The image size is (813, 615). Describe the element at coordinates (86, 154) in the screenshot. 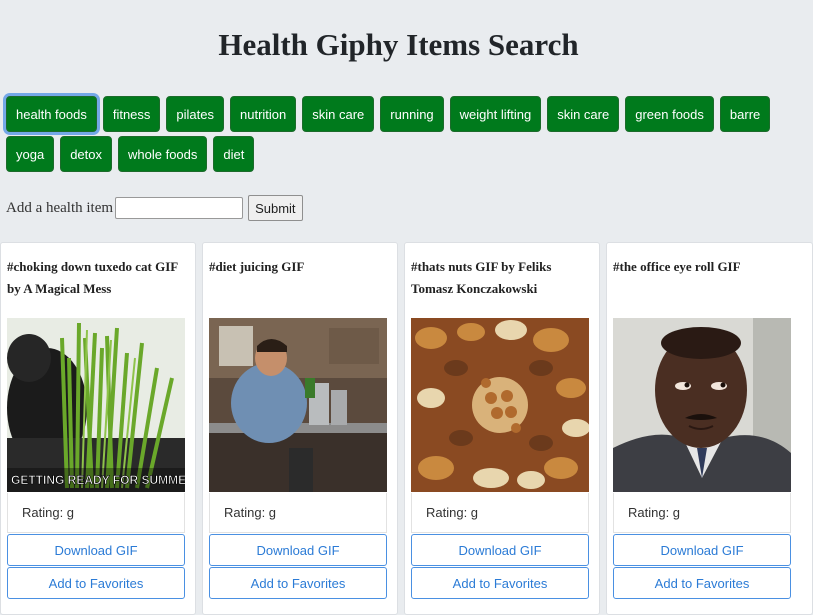

I see `topic-button-detox: detox` at that location.